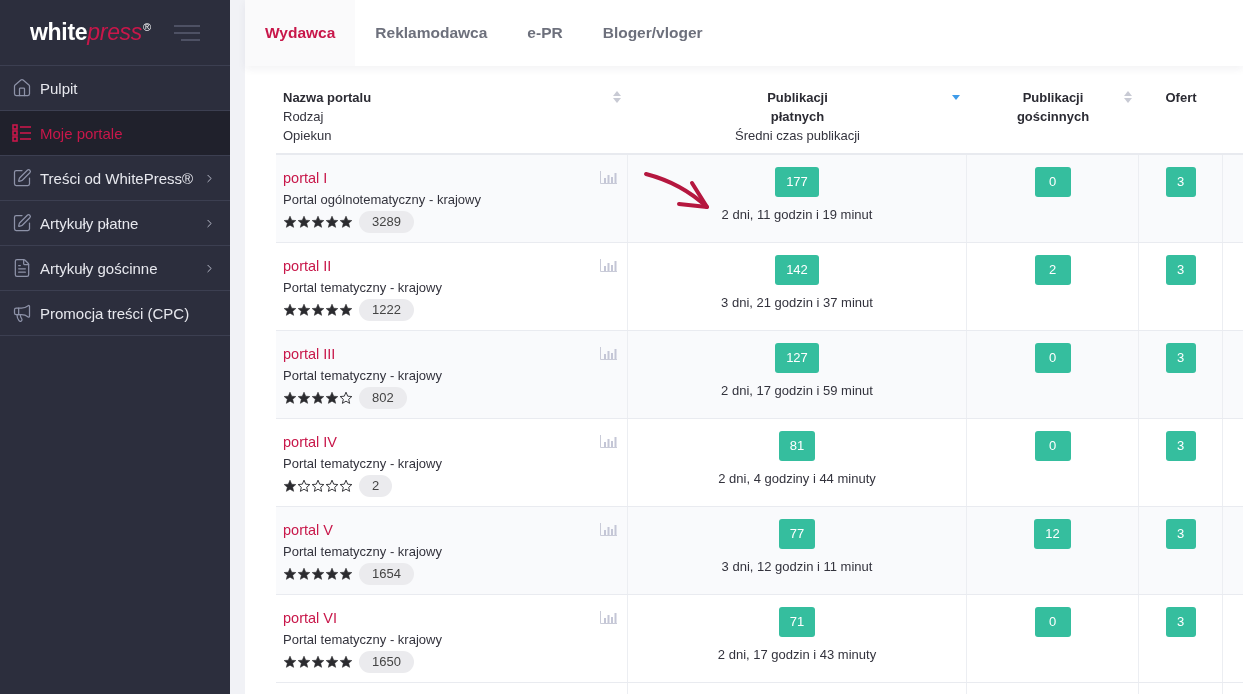 The height and width of the screenshot is (694, 1243). What do you see at coordinates (386, 310) in the screenshot?
I see `rating-count: 1222` at bounding box center [386, 310].